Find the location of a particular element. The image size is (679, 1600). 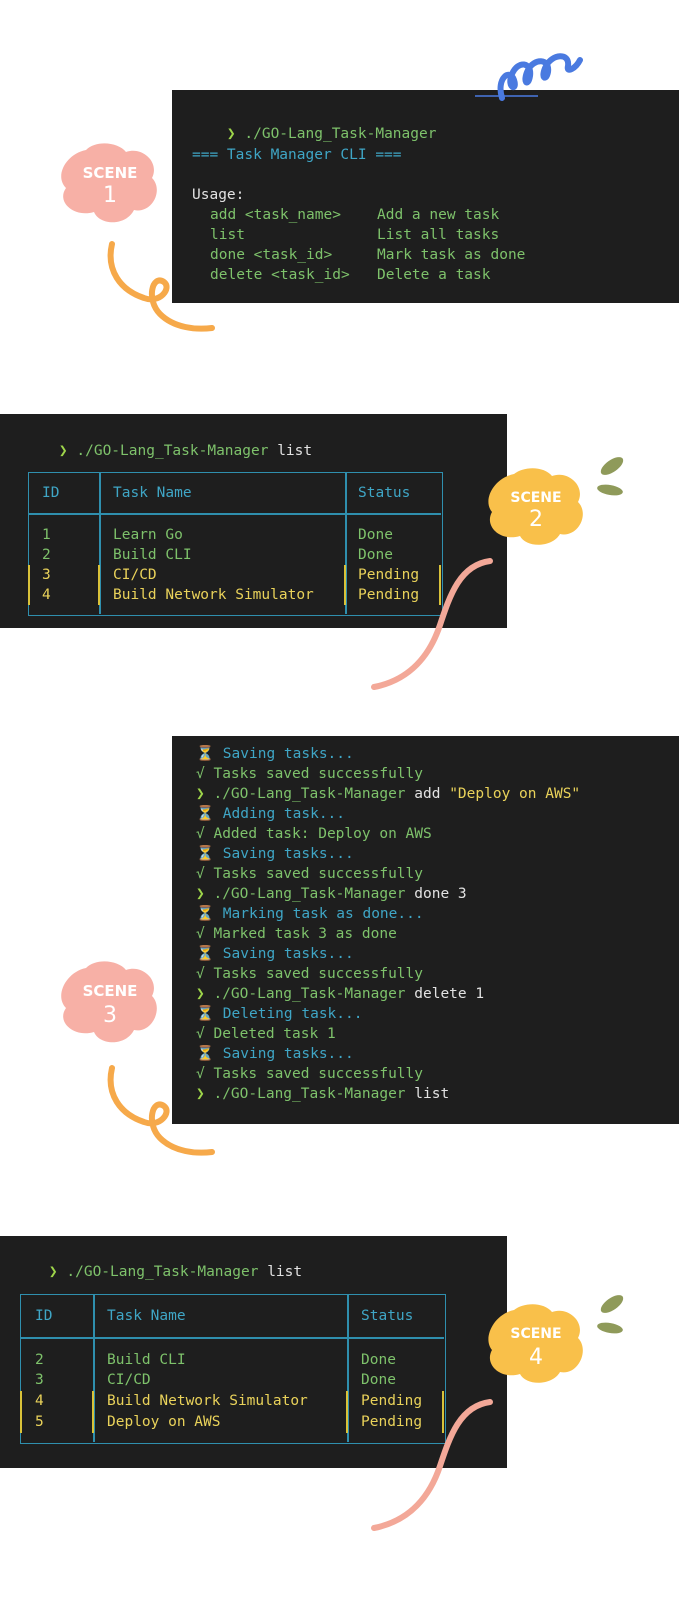

badge-number: 4 is located at coordinates (536, 1357).